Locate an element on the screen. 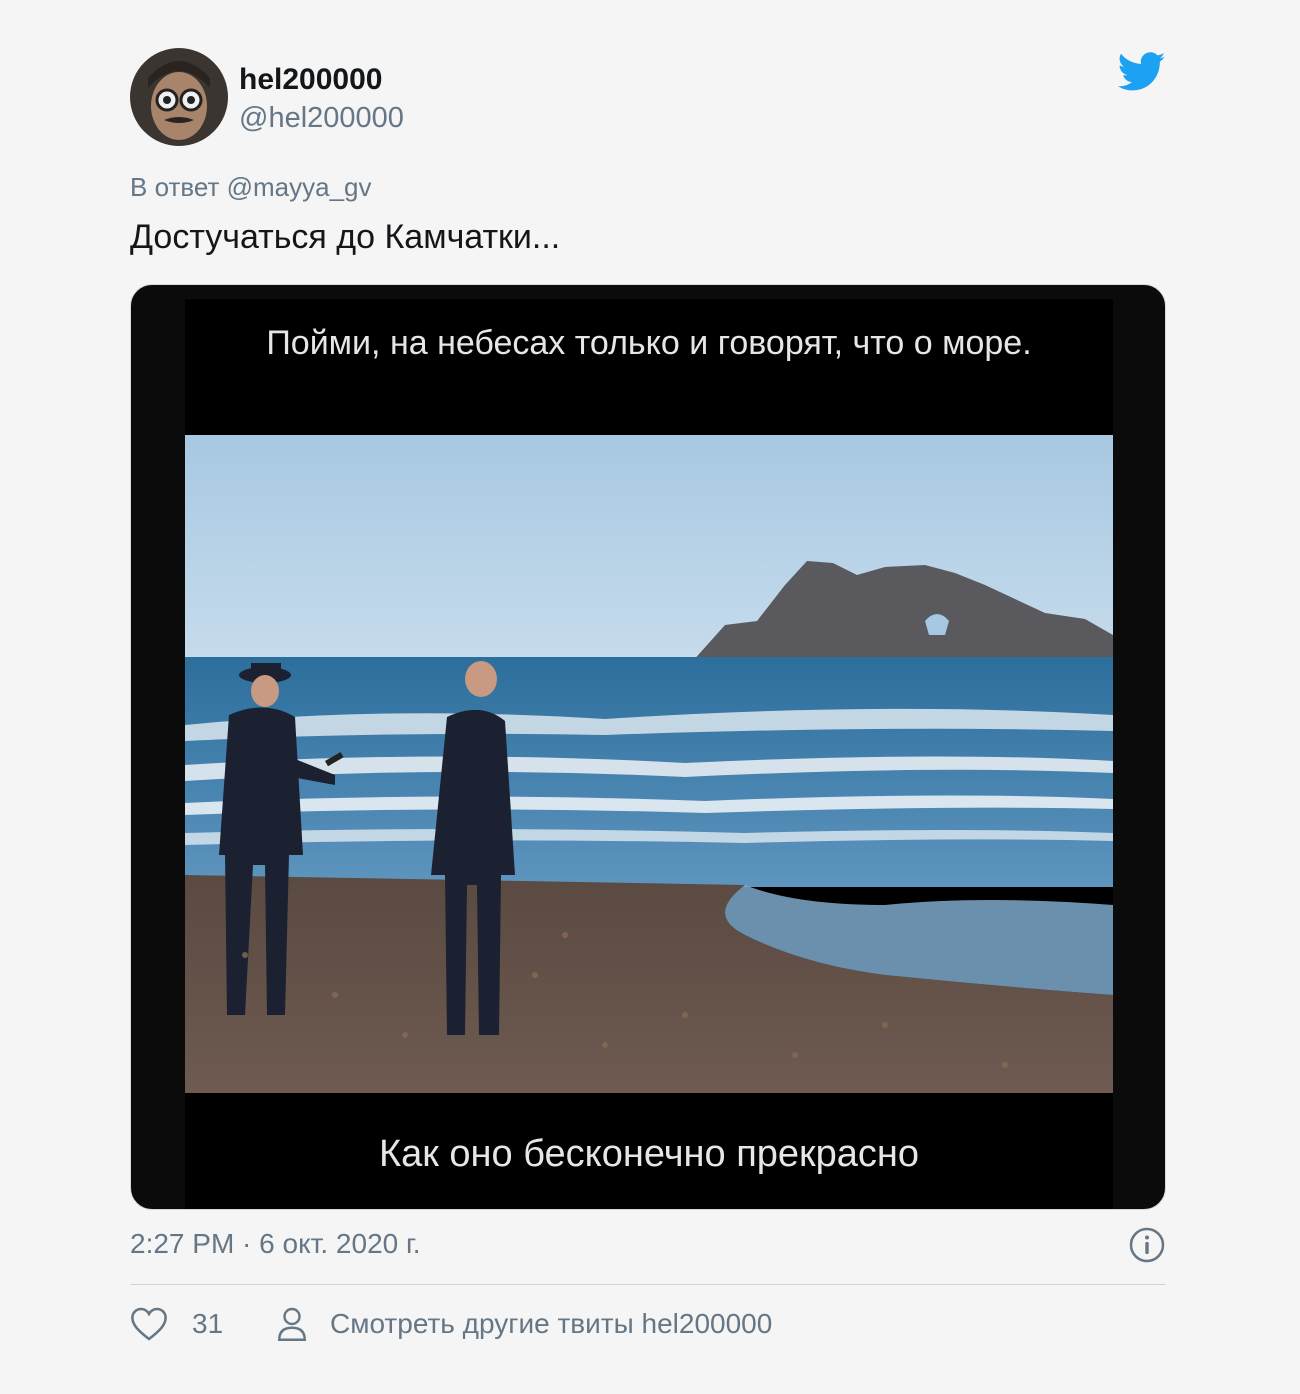 Image resolution: width=1300 pixels, height=1394 pixels. reply-prefix: В ответ is located at coordinates (178, 187).